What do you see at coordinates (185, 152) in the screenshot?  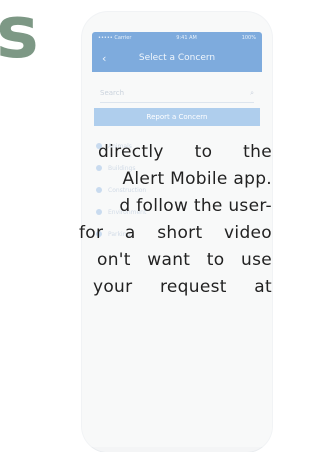 I see `paragraph-line: directly to the` at bounding box center [185, 152].